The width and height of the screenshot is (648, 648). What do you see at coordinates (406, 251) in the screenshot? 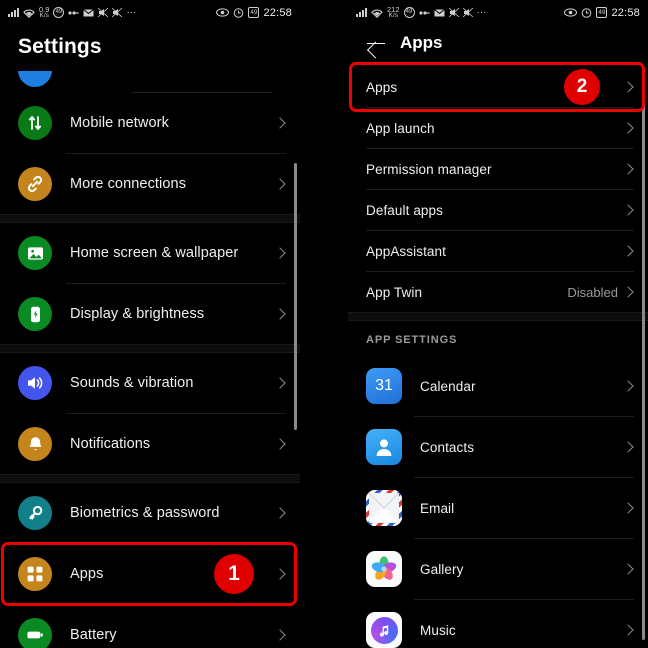
I see `apps-menu-label: AppAssistant` at bounding box center [406, 251].